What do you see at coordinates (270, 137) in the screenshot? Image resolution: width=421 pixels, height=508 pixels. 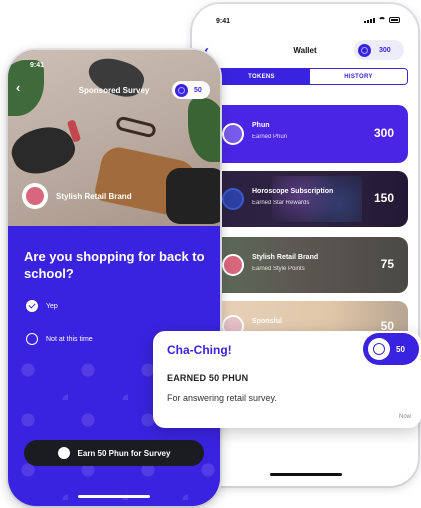 I see `token-subtitle: Earned Phun` at bounding box center [270, 137].